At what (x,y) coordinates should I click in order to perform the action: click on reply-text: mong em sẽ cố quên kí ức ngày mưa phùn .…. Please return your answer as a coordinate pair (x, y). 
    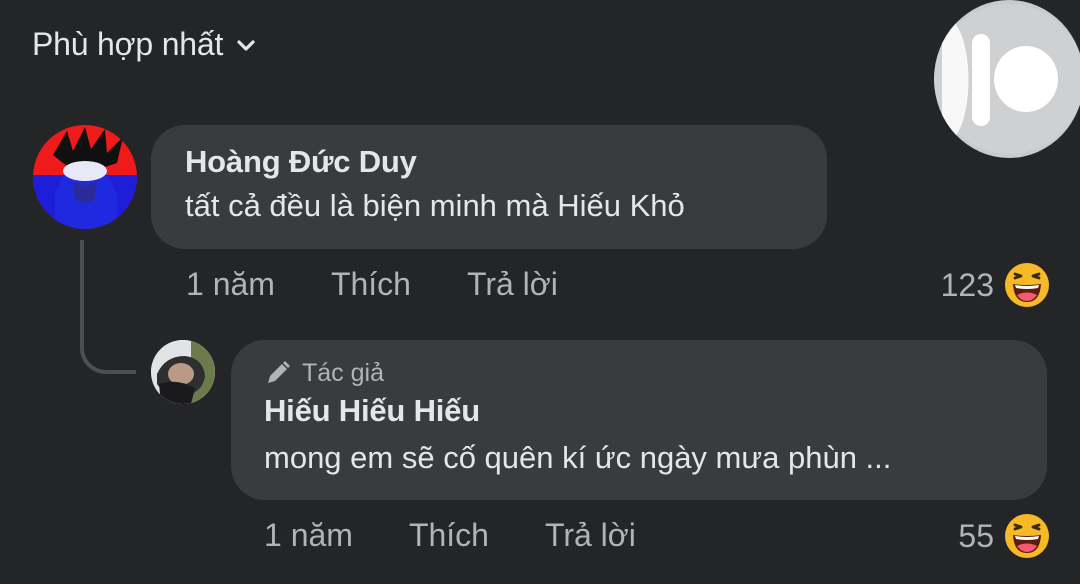
    Looking at the image, I should click on (578, 457).